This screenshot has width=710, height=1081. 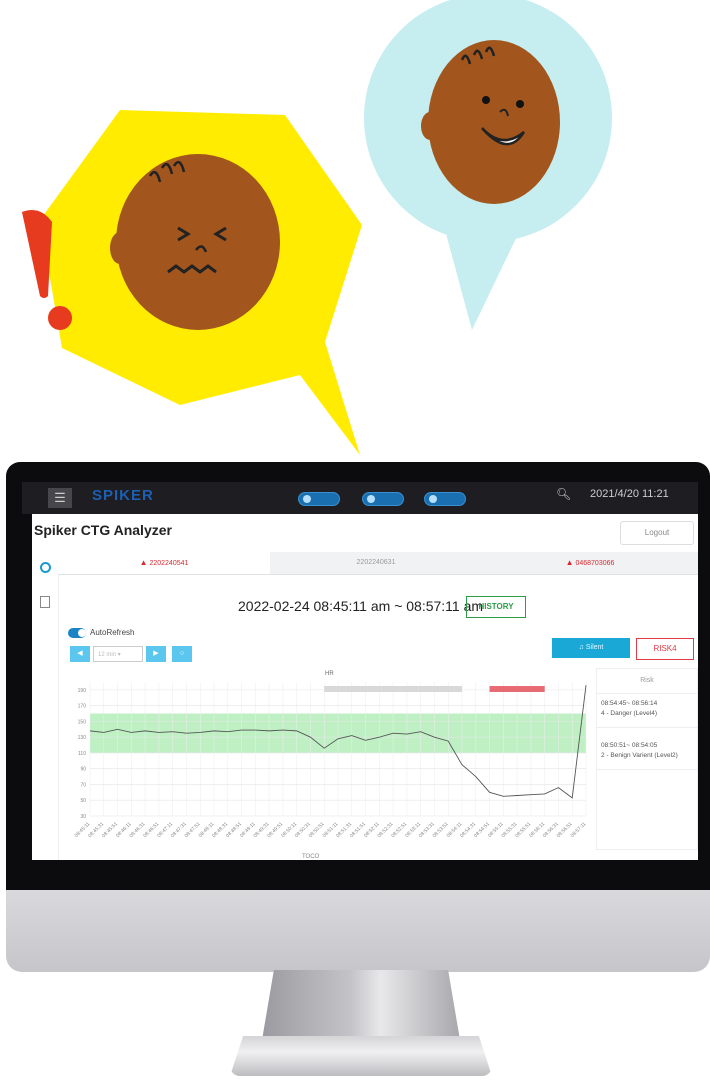 What do you see at coordinates (82, 738) in the screenshot?
I see `y-tick-label: 130` at bounding box center [82, 738].